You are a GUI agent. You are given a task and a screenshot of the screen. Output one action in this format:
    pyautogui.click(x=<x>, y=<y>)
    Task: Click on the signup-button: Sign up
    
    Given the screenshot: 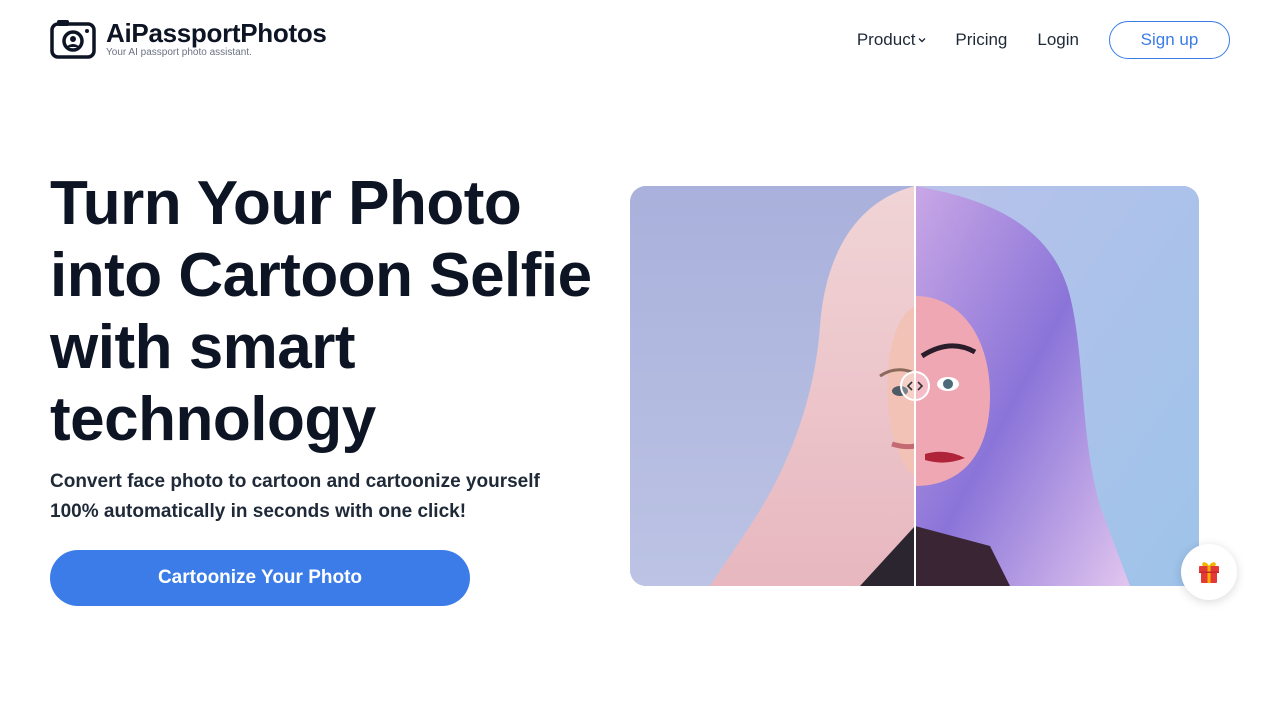 What is the action you would take?
    pyautogui.click(x=1169, y=40)
    